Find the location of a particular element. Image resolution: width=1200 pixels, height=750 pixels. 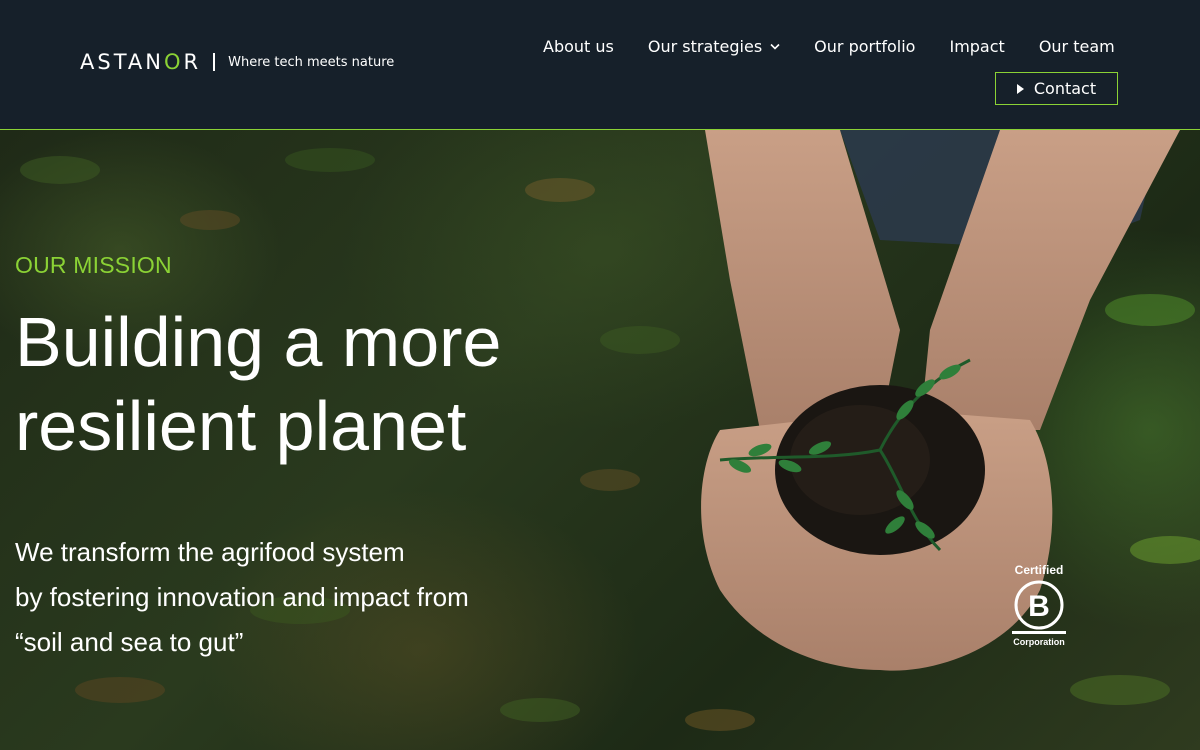

nav-our-strategies: Our strategies is located at coordinates (714, 46).